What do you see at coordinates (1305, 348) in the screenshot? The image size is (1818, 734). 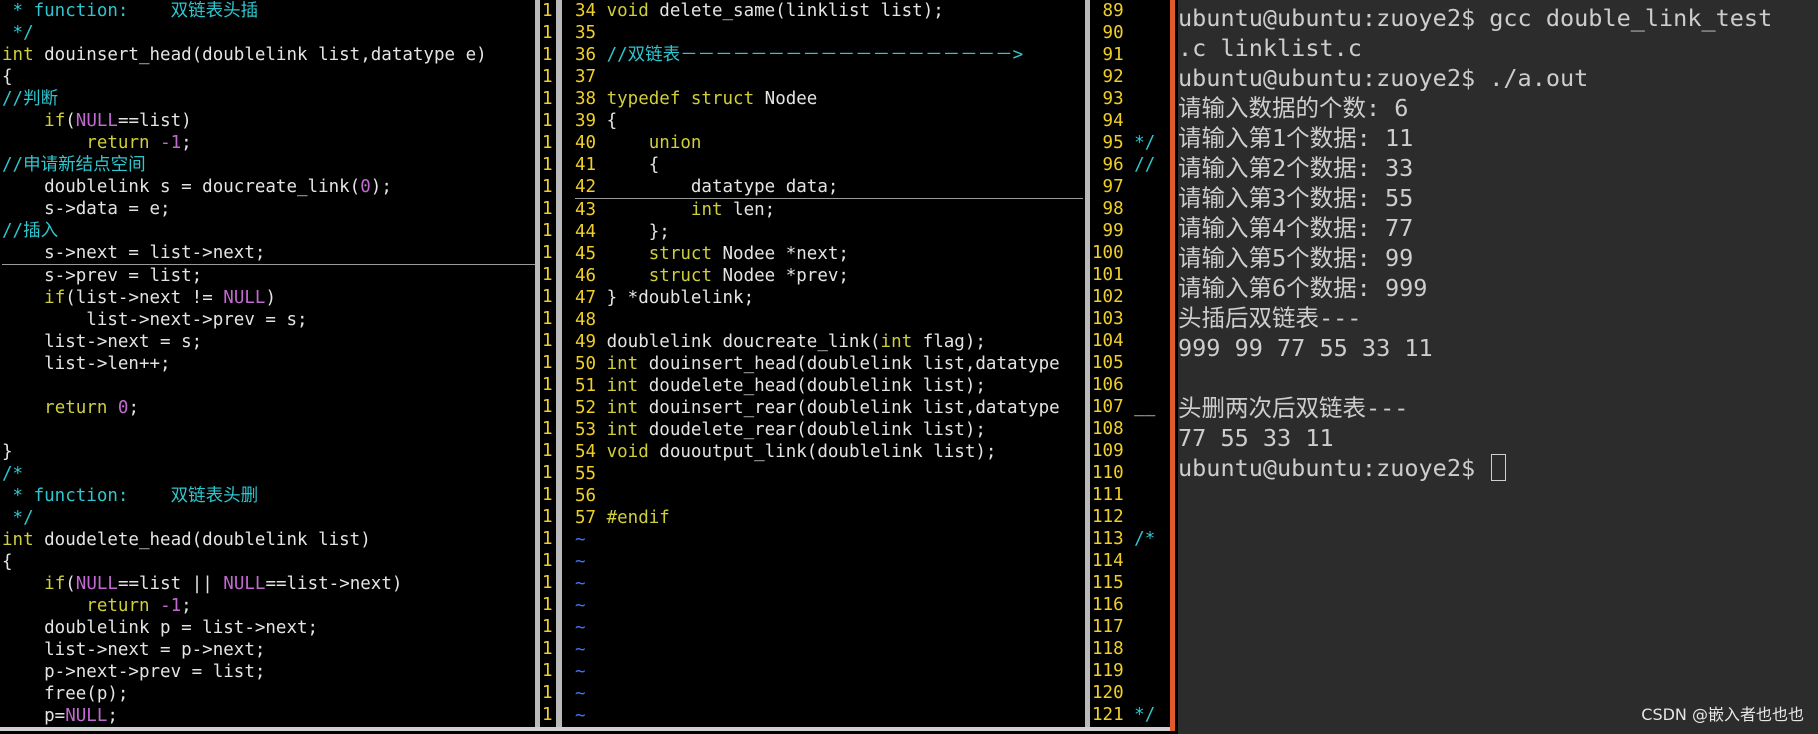 I see `terminal-text: 999 99 77 55 33 11` at bounding box center [1305, 348].